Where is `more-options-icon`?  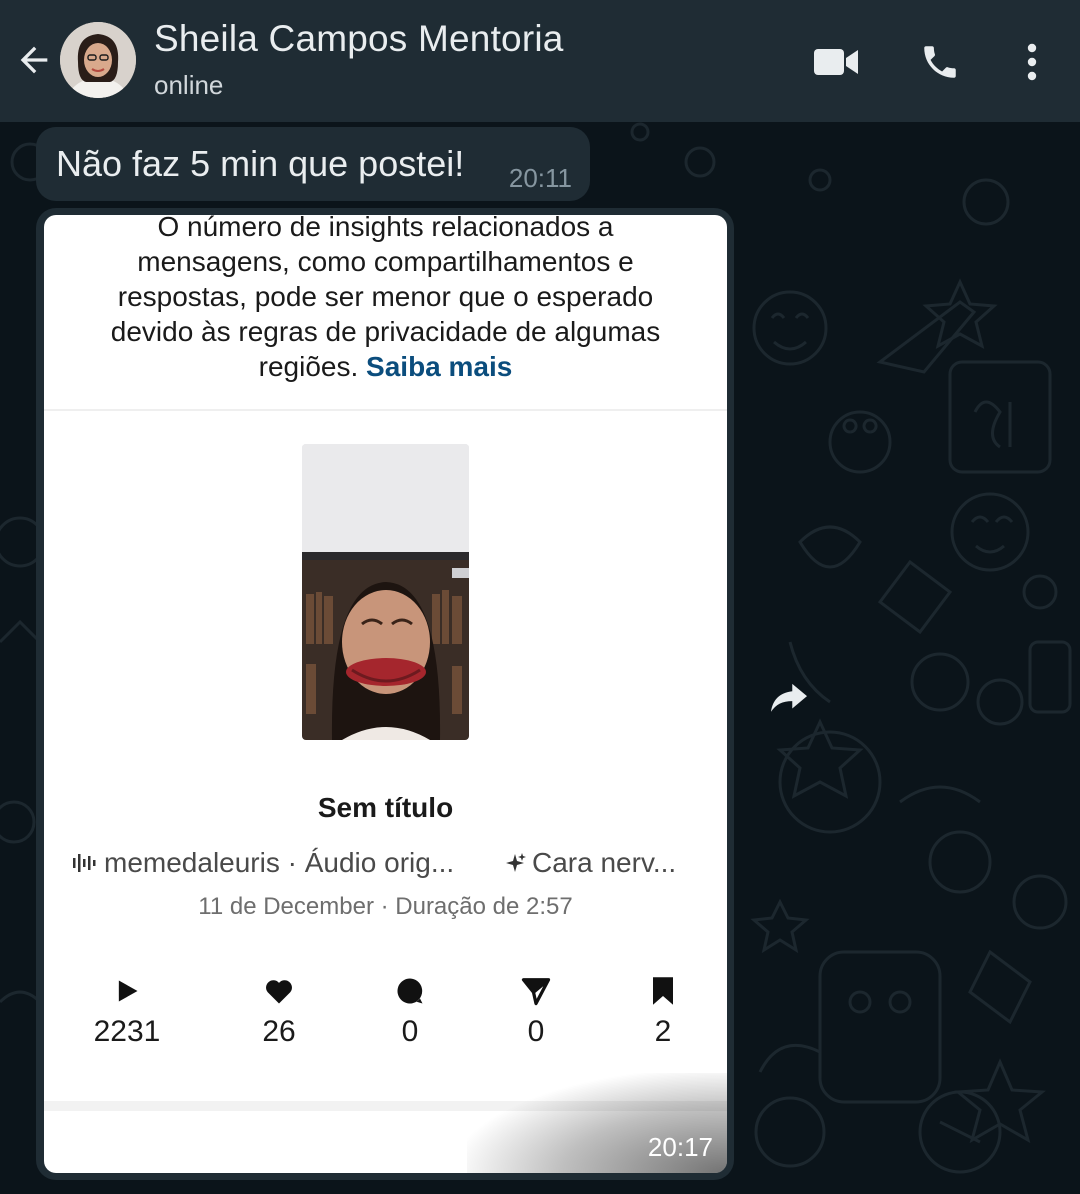 more-options-icon is located at coordinates (1032, 62).